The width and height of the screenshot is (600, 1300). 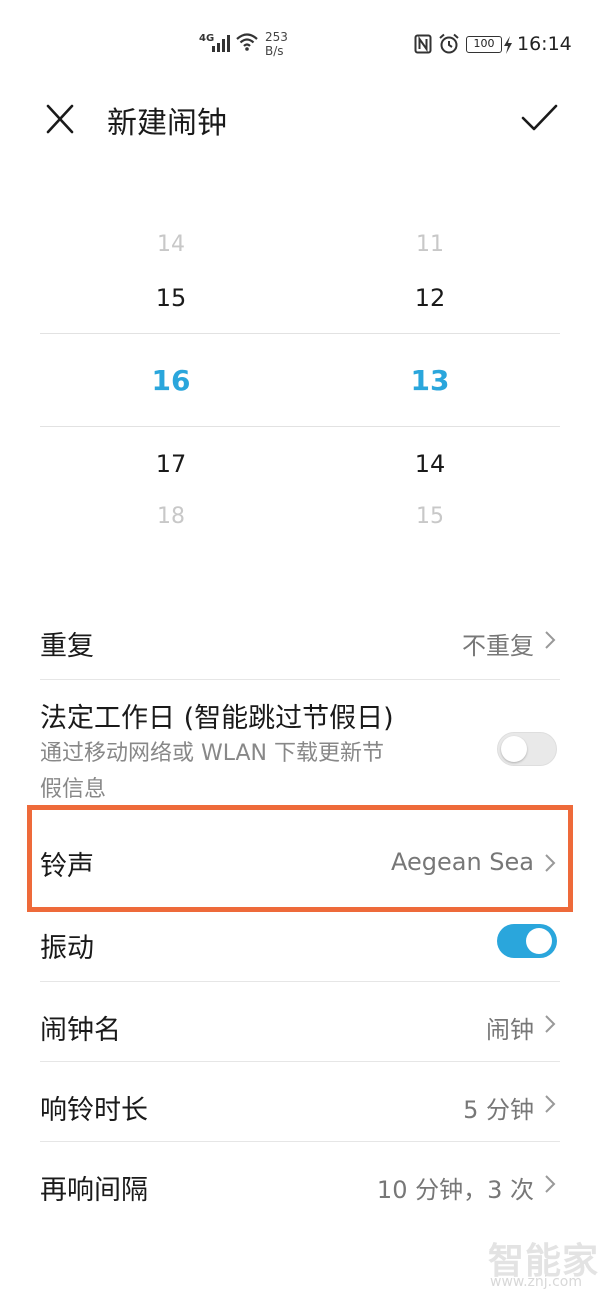 I want to click on ring-duration-label: 响铃时长, so click(x=94, y=1110).